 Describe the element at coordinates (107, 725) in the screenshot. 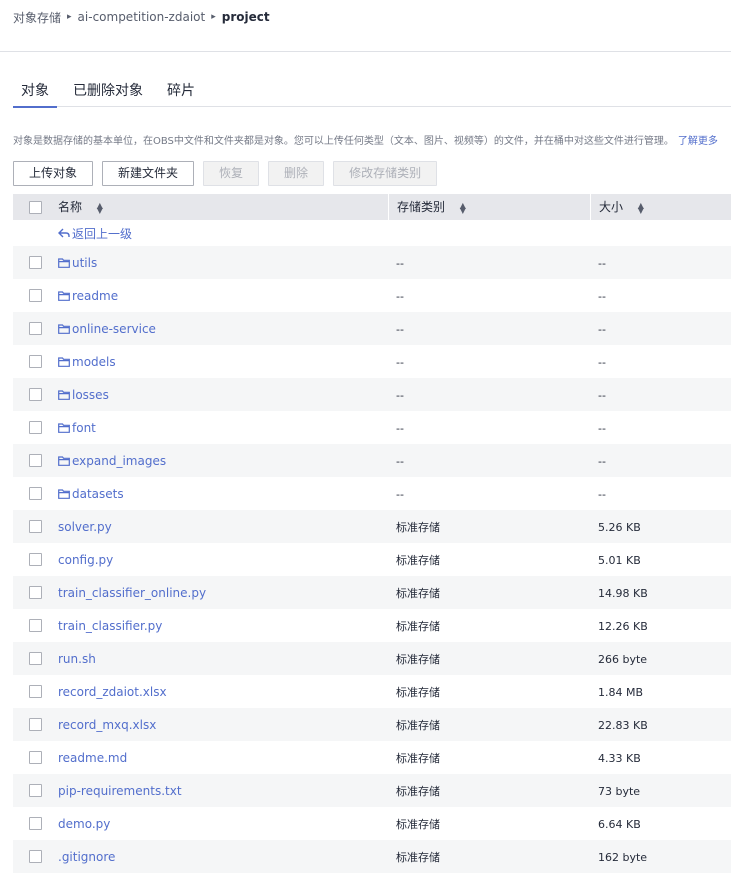

I see `object-name-link: record_mxq.xlsx` at that location.